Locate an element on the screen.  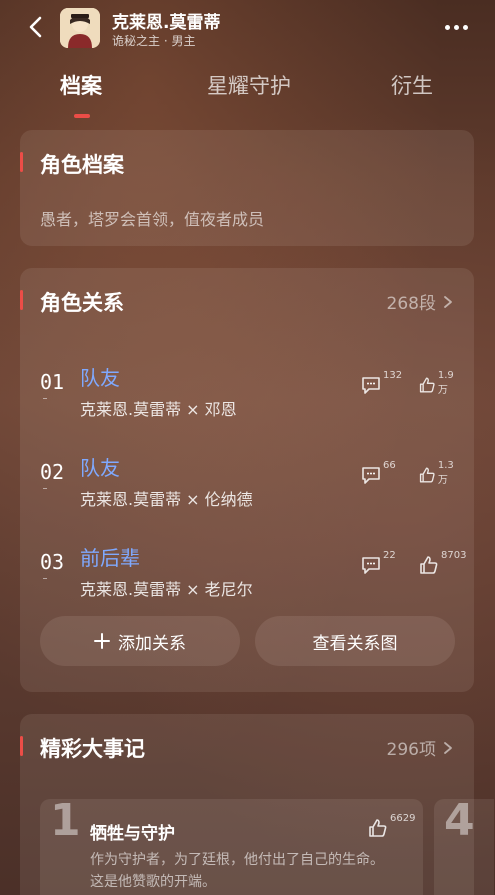
event-card: 4 is located at coordinates (464, 845).